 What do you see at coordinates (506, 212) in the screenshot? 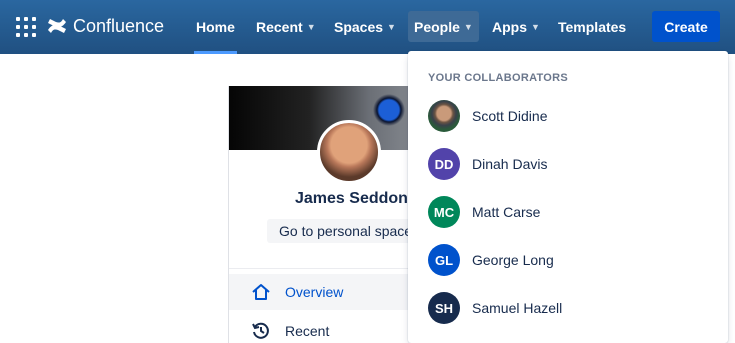
I see `collaborator-name: Matt Carse` at bounding box center [506, 212].